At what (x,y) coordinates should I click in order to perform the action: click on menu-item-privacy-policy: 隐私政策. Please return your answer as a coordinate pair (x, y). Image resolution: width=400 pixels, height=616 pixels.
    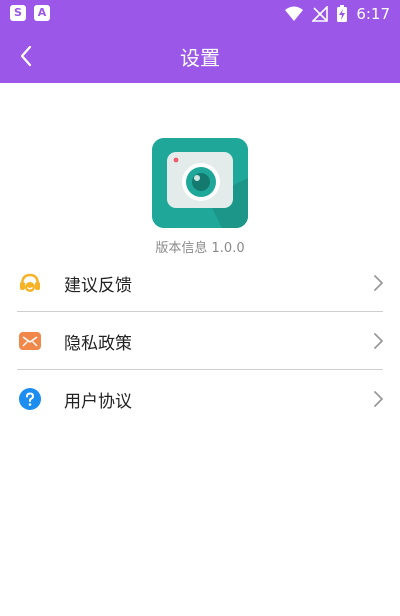
    Looking at the image, I should click on (200, 341).